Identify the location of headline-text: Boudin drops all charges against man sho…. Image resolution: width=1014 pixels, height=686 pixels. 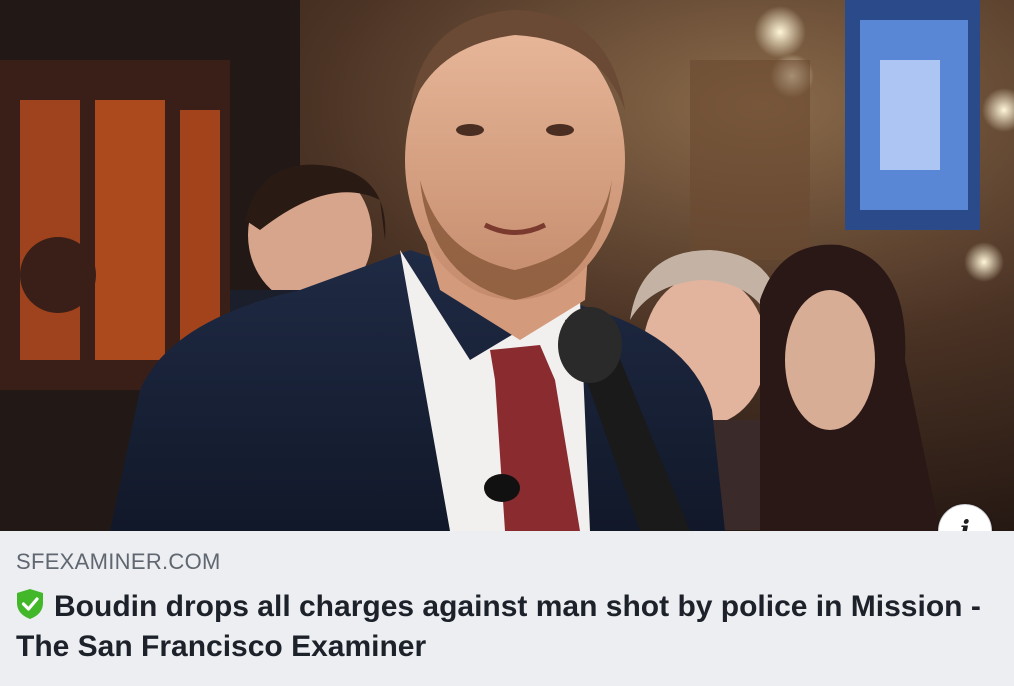
(498, 626).